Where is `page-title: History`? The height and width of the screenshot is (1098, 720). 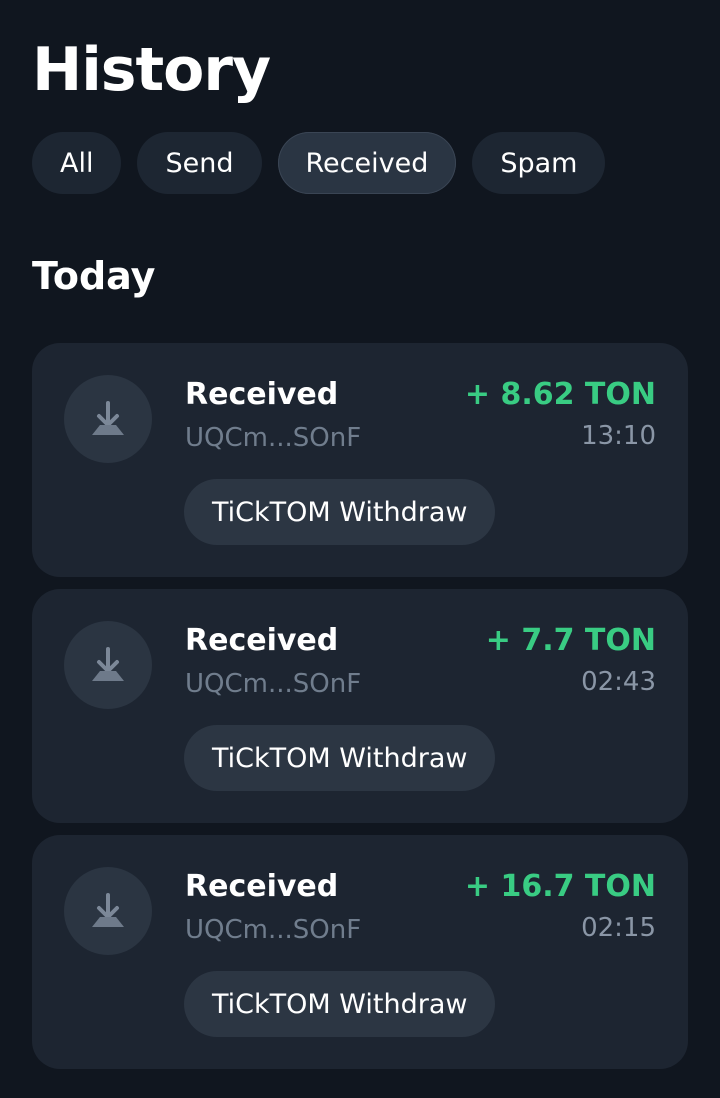 page-title: History is located at coordinates (151, 70).